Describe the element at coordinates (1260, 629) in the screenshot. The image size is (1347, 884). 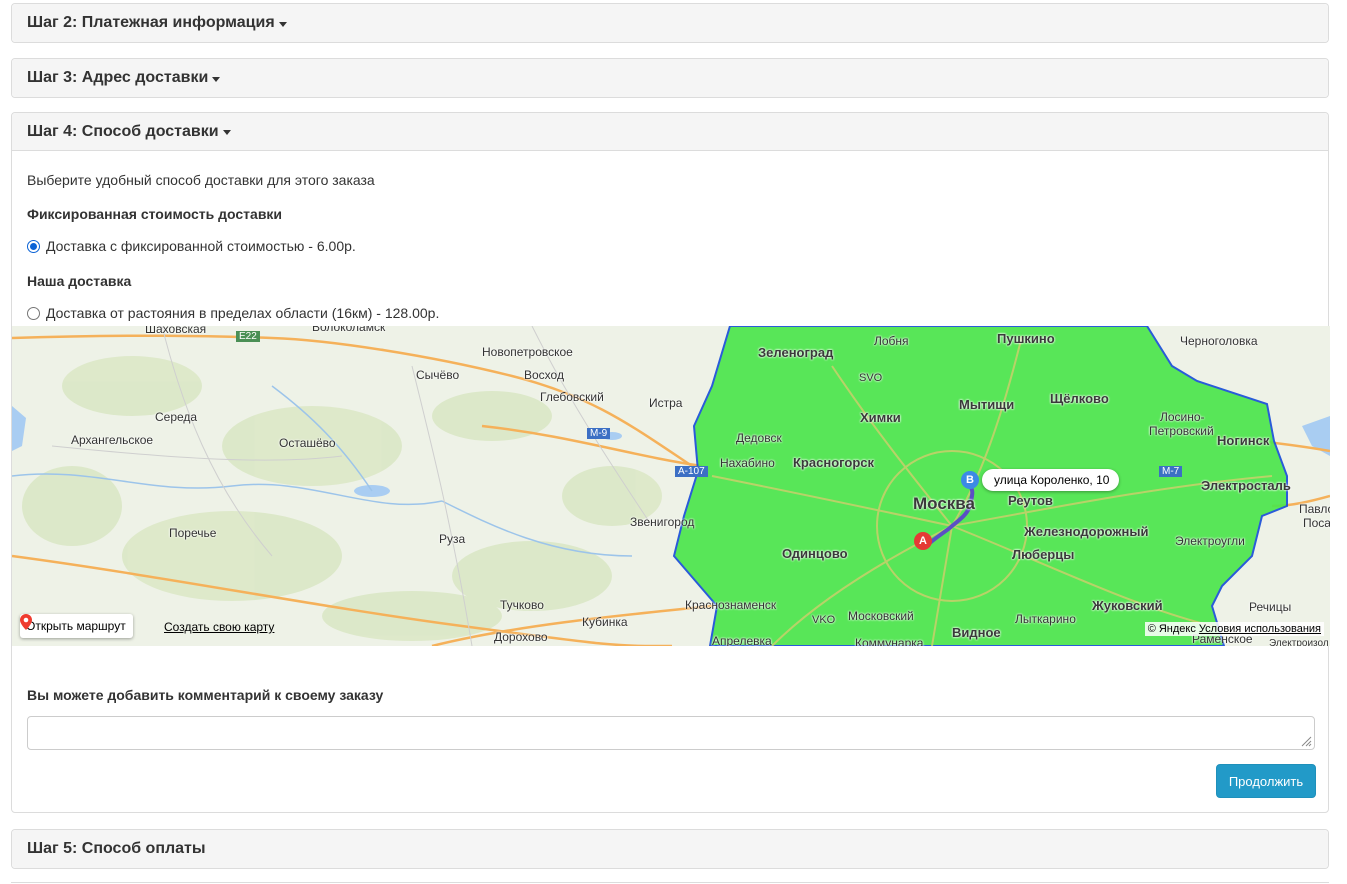
I see `terms-link: Условия использования` at that location.